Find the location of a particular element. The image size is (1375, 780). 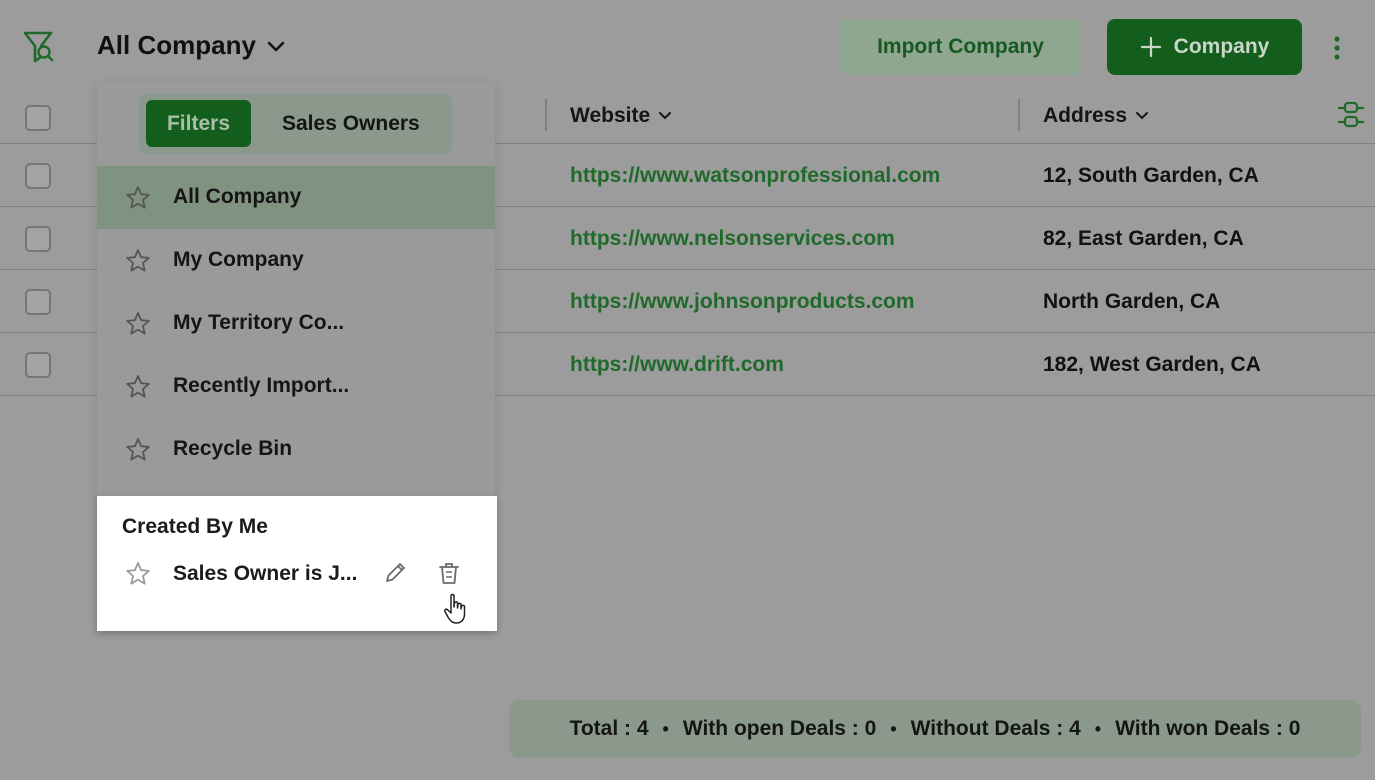

import-company-button: Import Company is located at coordinates (960, 47).